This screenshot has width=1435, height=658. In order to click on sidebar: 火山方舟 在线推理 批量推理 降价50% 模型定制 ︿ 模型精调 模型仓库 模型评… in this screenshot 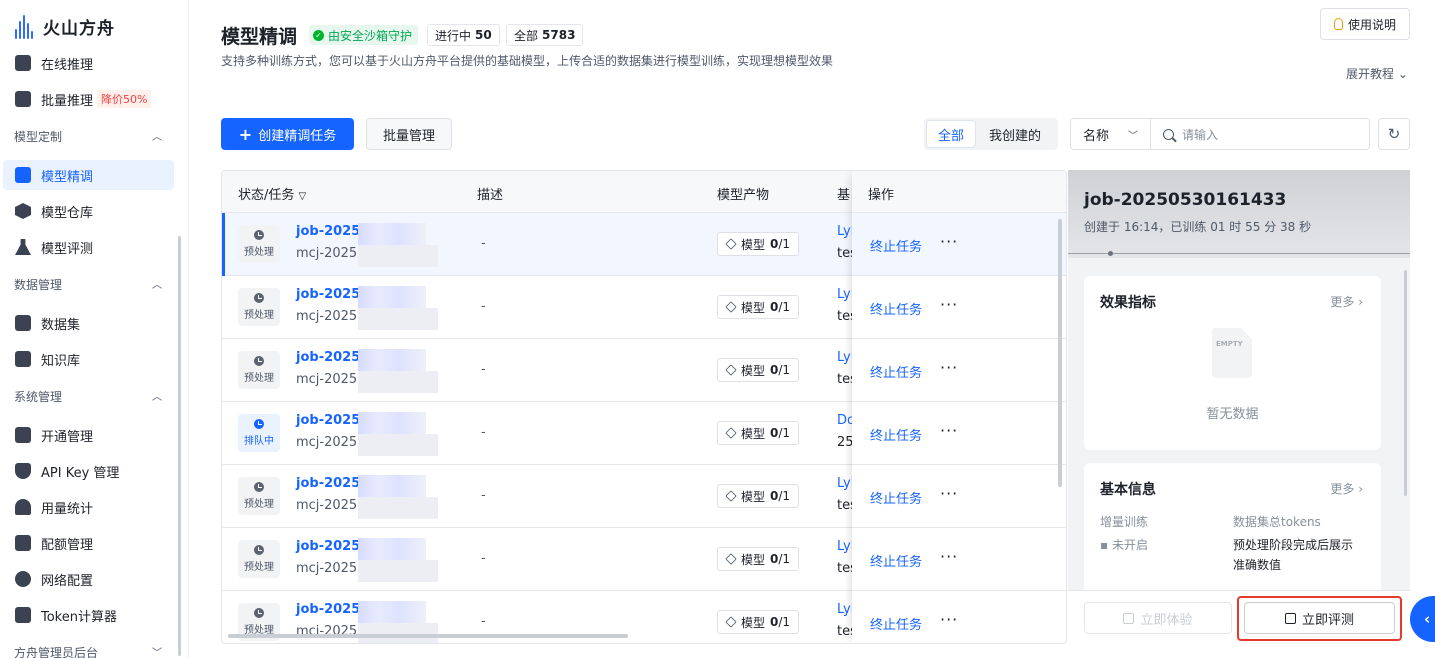, I will do `click(94, 329)`.